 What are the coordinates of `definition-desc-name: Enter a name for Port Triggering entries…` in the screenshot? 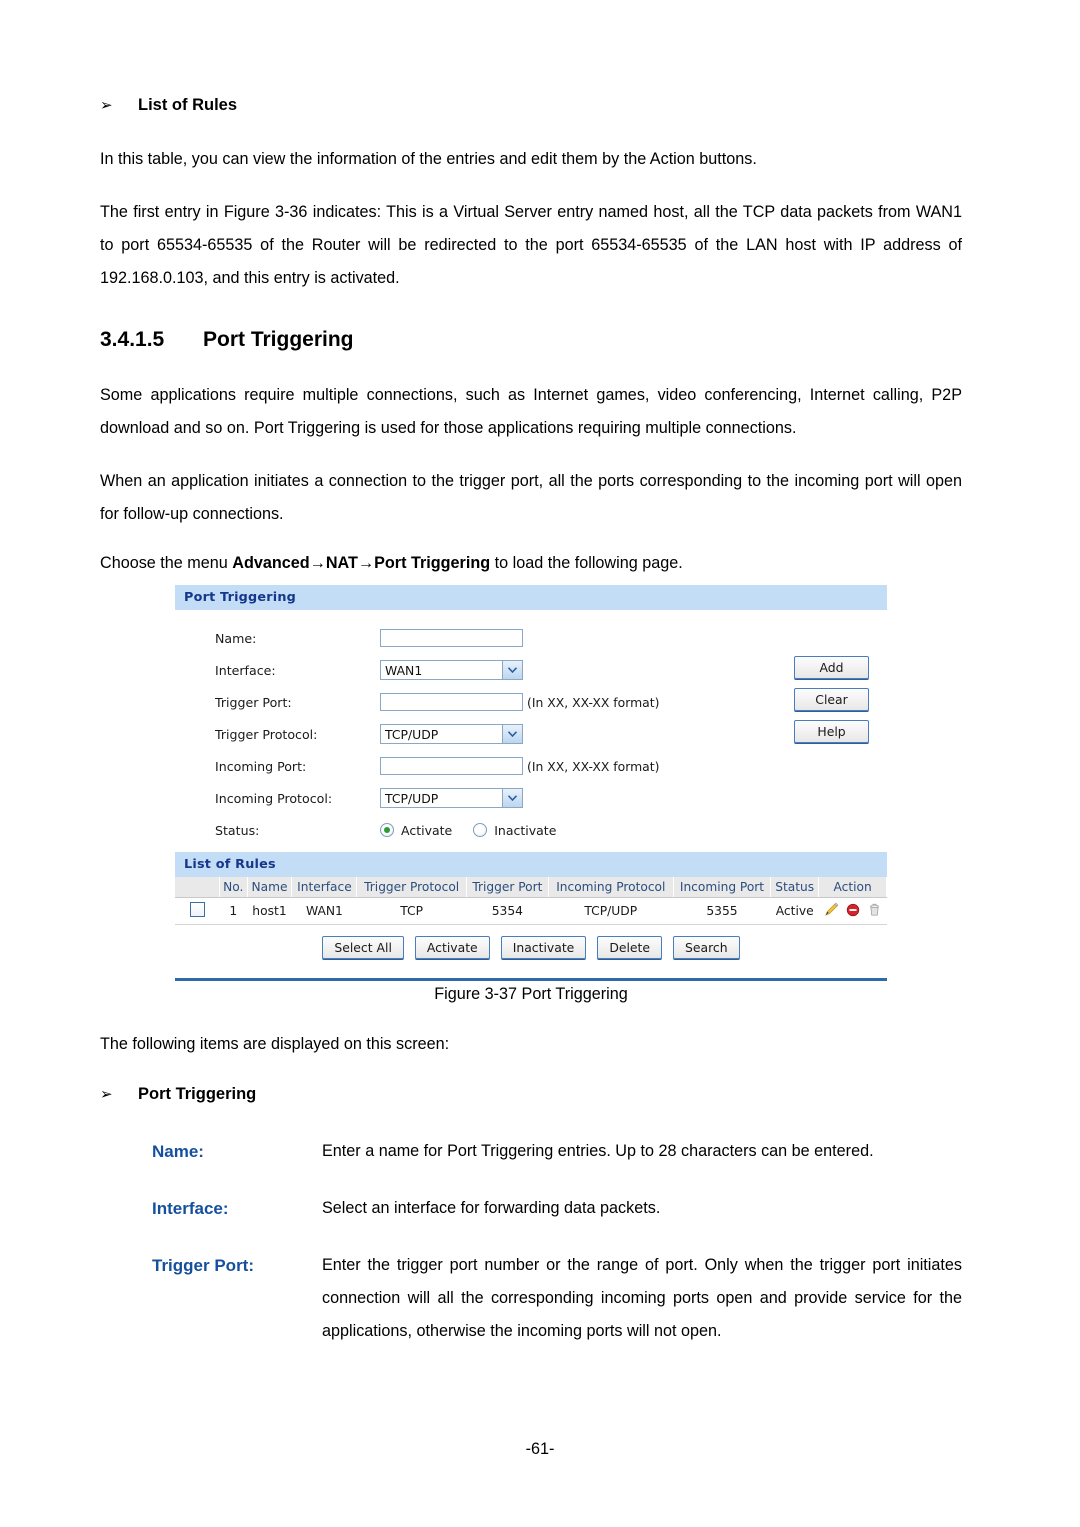 It's located at (598, 1151).